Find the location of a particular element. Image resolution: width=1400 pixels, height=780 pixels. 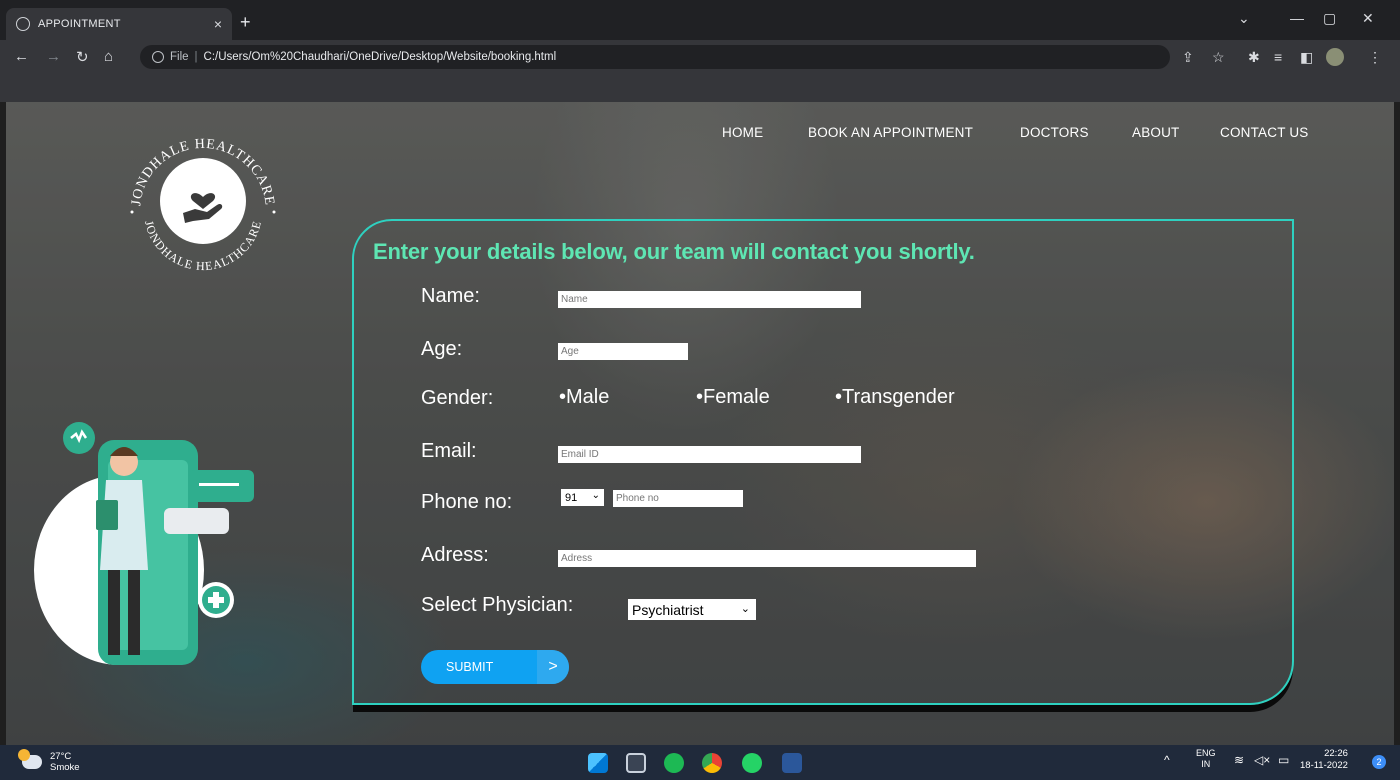

restore-icon: ▢ is located at coordinates (1329, 18).